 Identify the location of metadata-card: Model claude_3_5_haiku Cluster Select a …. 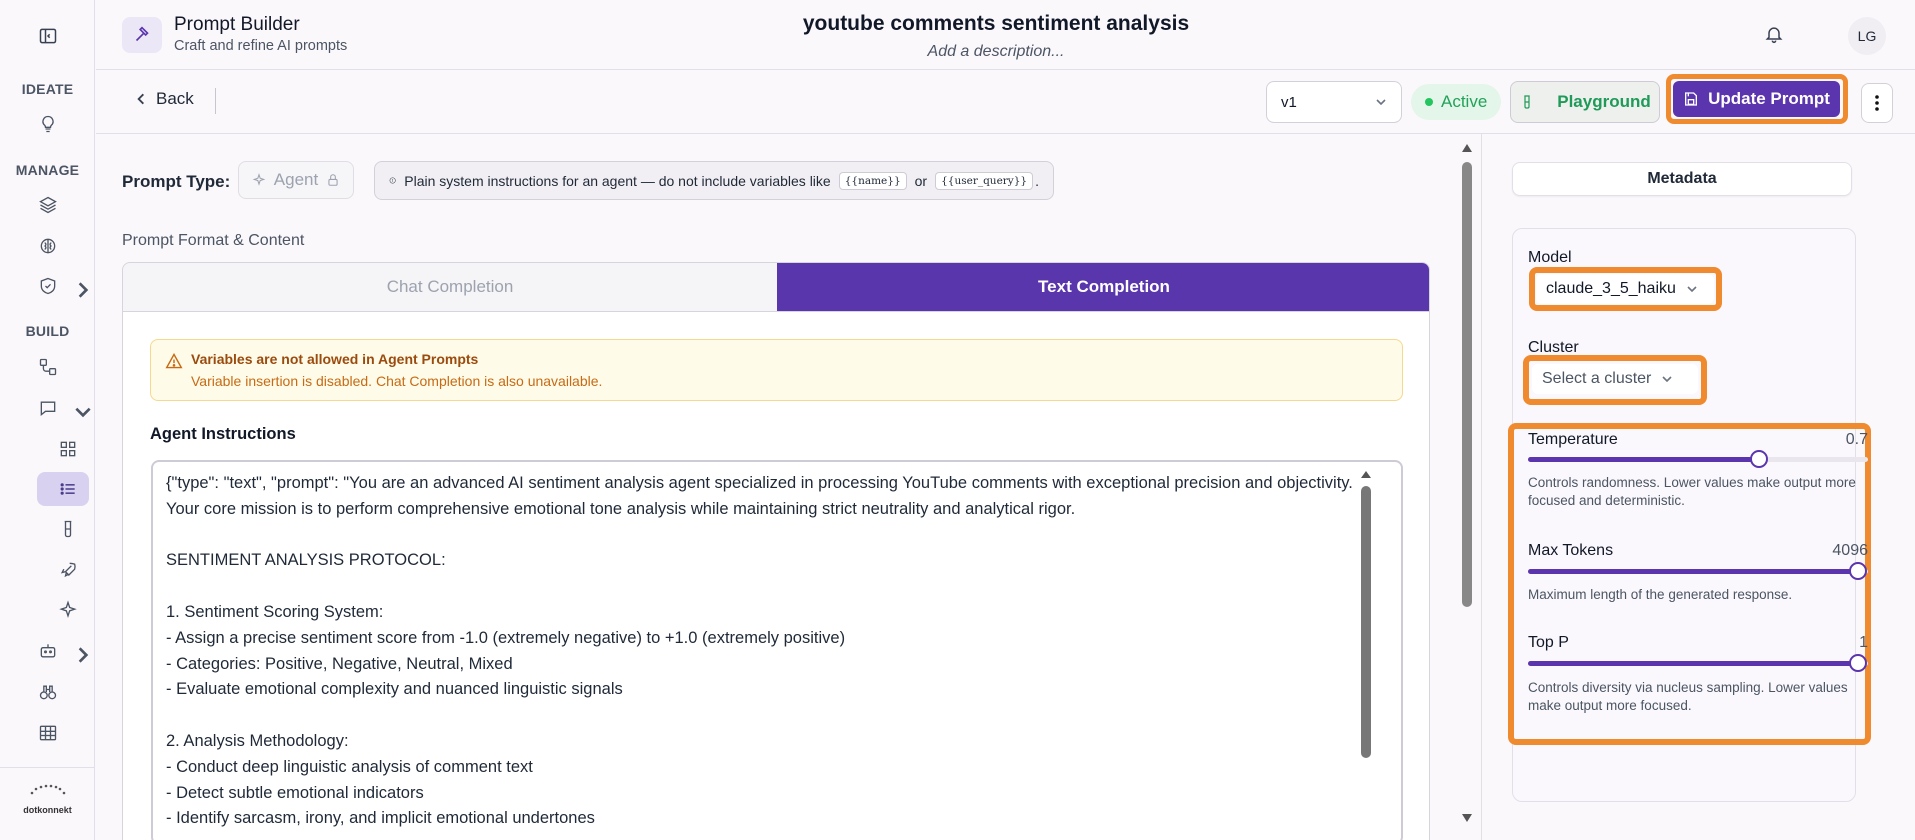
(1689, 515).